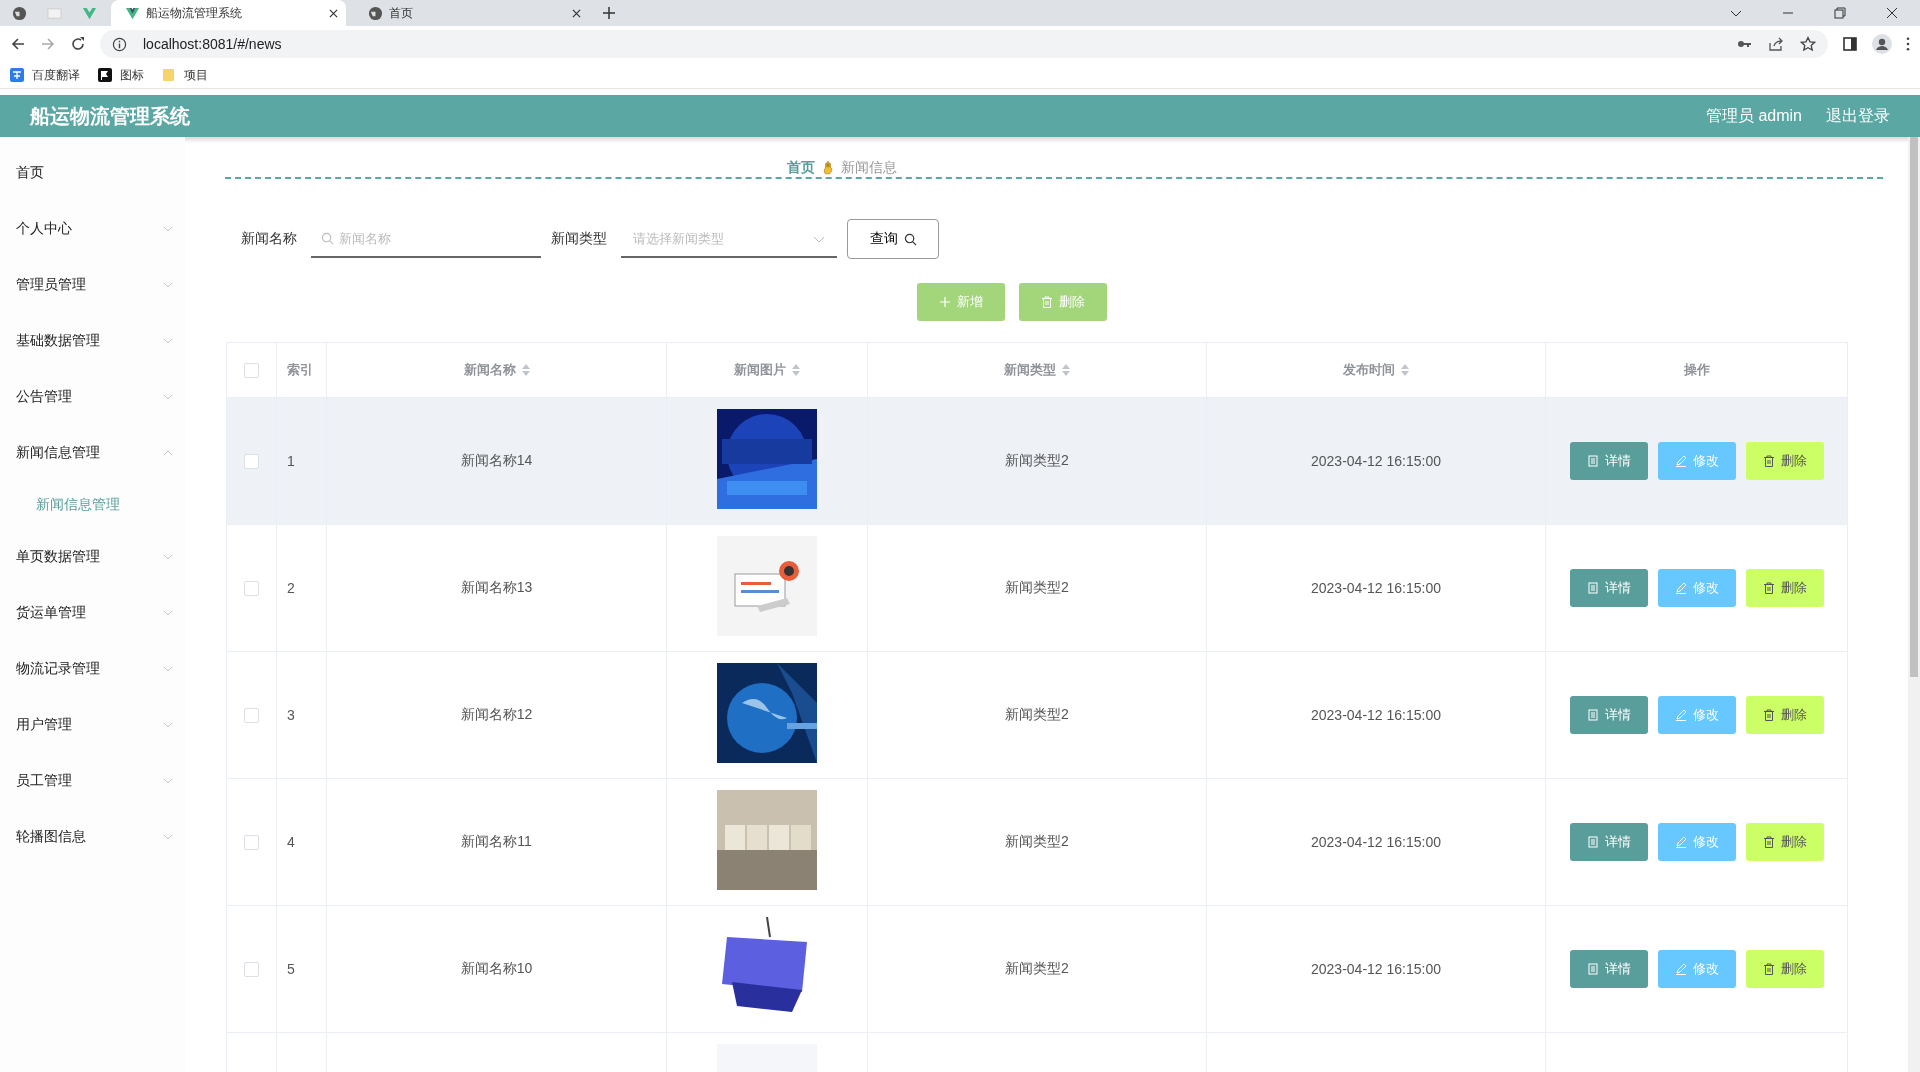 The image size is (1920, 1072). I want to click on table-cell: 2, so click(291, 588).